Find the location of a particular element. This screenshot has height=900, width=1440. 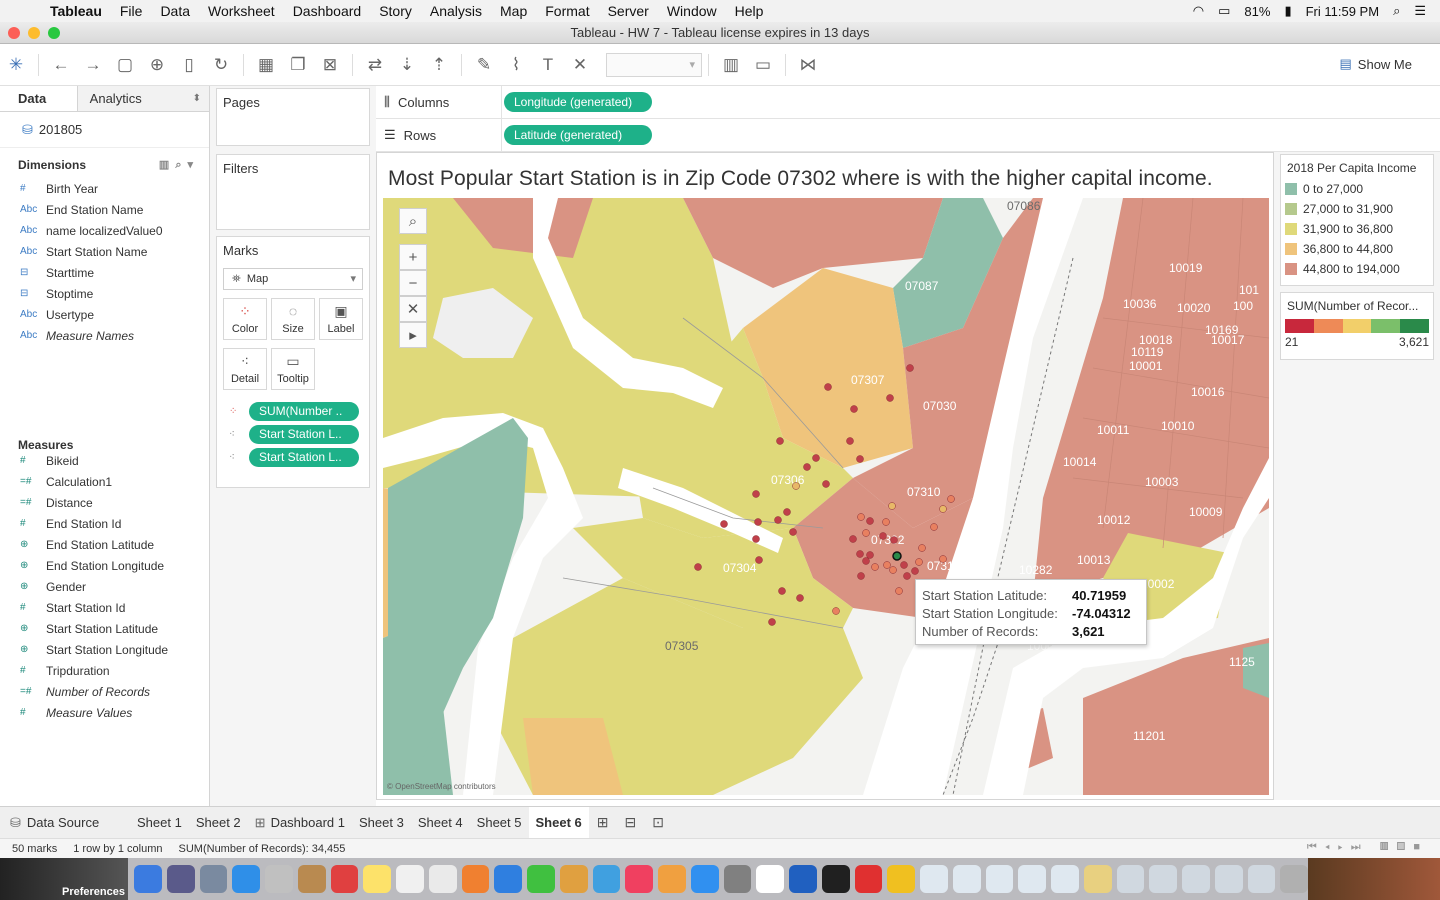

field-item: # Birth Year is located at coordinates (104, 188).